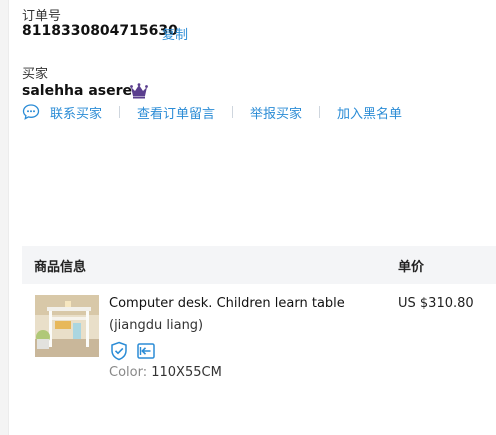 The height and width of the screenshot is (435, 496). Describe the element at coordinates (76, 112) in the screenshot. I see `contact-buyer-link: 联系买家` at that location.